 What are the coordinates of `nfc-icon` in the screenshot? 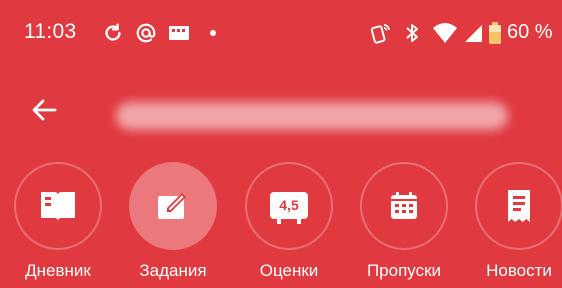 It's located at (381, 33).